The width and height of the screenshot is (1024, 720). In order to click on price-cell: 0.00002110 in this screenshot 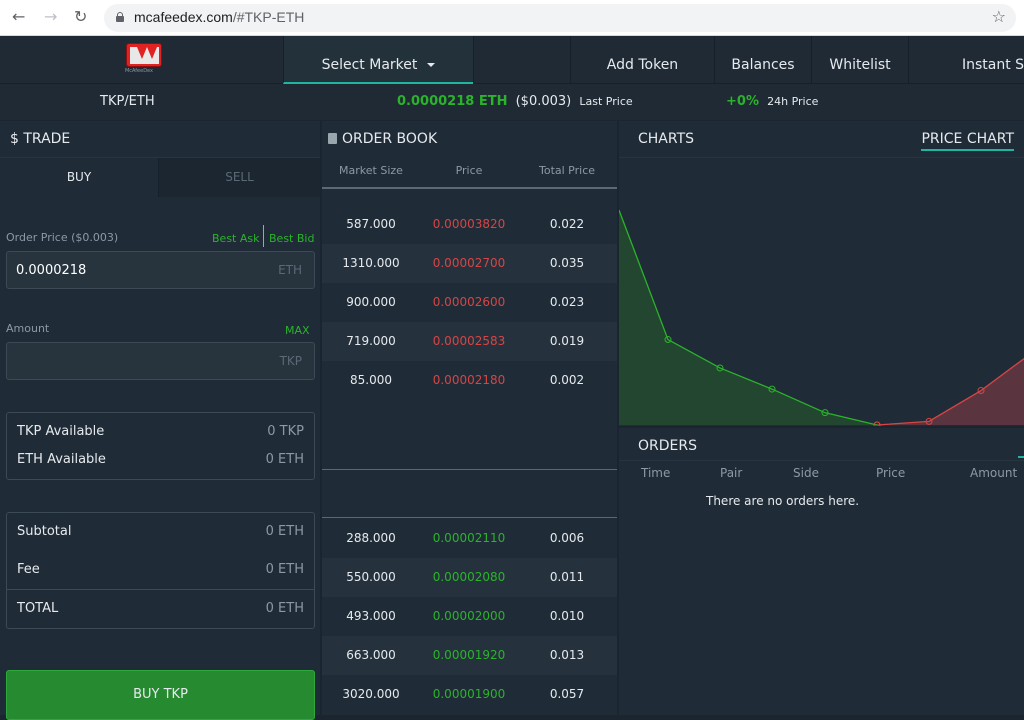, I will do `click(469, 538)`.